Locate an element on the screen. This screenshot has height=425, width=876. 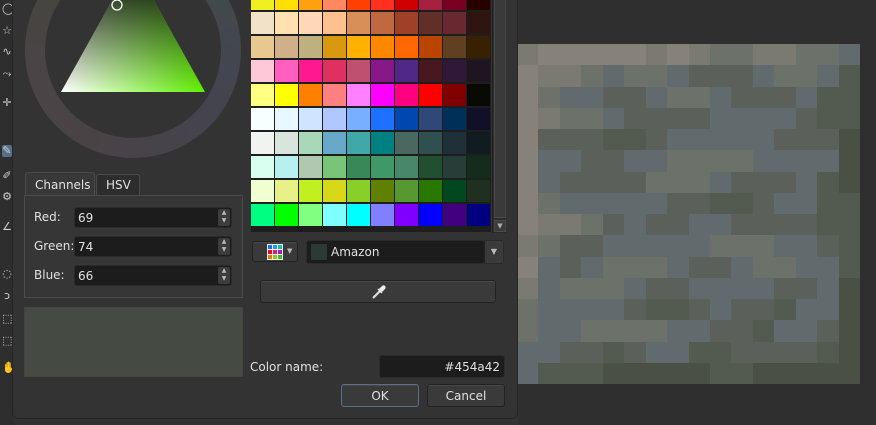
fill-tool-icon: ✐ is located at coordinates (7, 176).